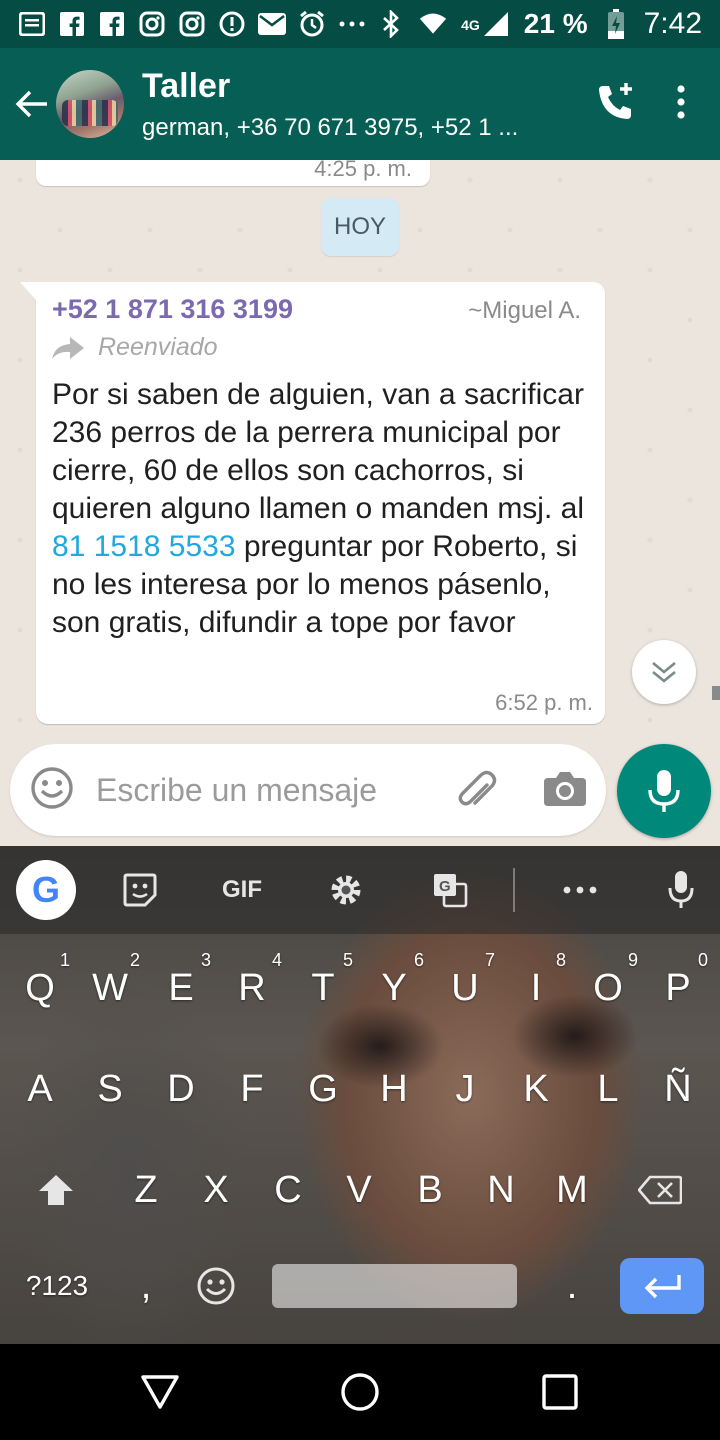 The width and height of the screenshot is (720, 1440). What do you see at coordinates (233, 173) in the screenshot?
I see `previous-message: 4:25 p. m.` at bounding box center [233, 173].